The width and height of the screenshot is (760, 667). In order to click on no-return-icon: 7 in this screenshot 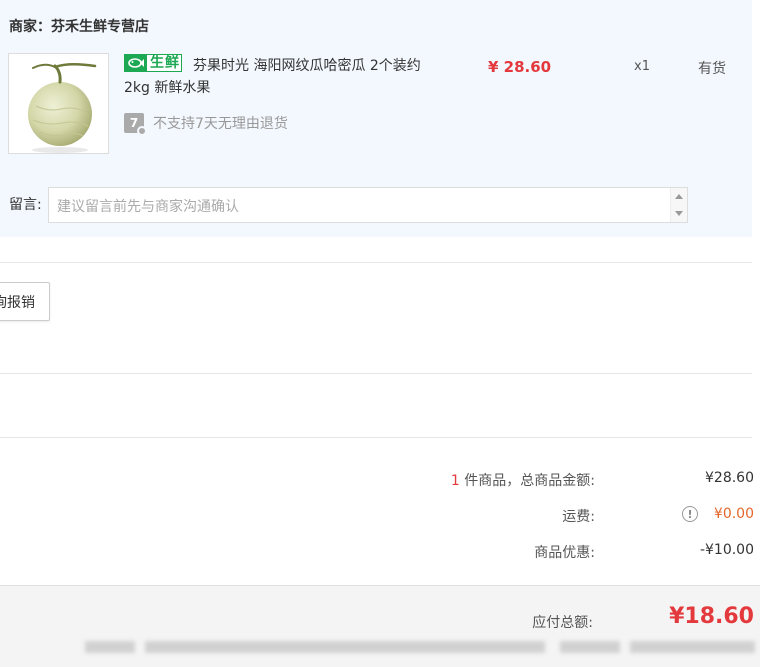, I will do `click(135, 124)`.